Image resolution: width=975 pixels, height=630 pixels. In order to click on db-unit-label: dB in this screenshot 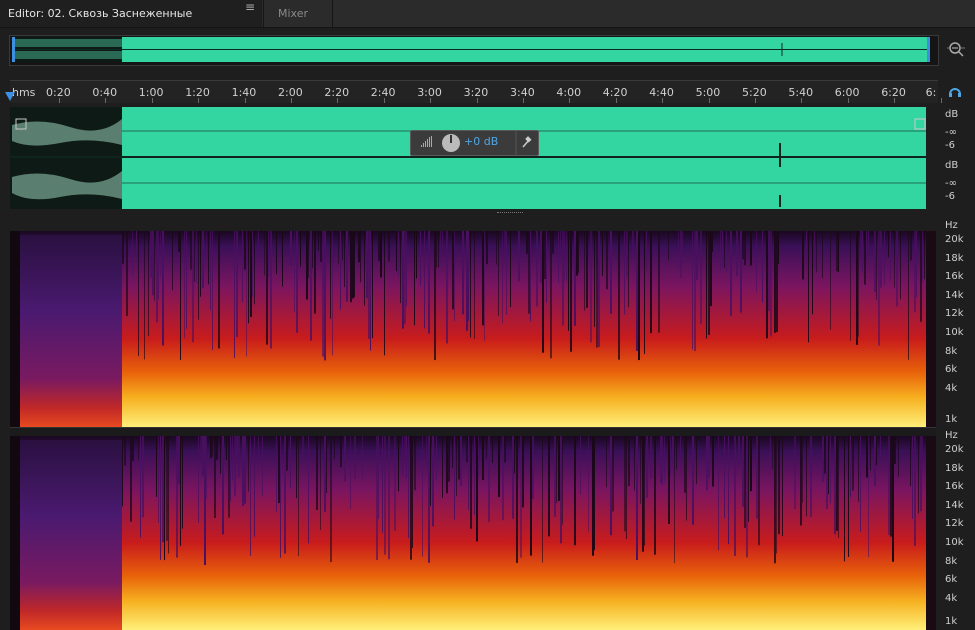, I will do `click(952, 114)`.